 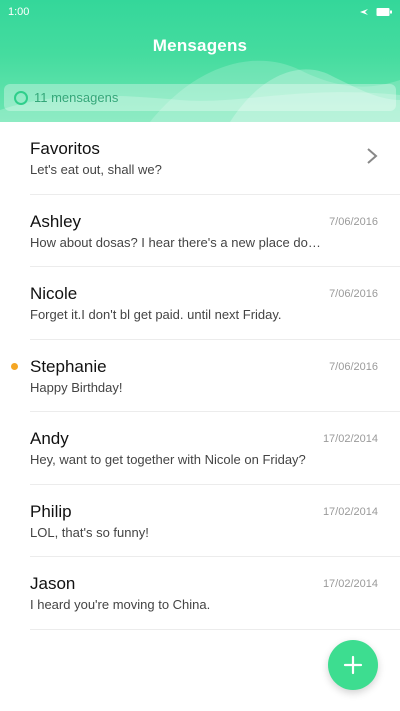 I want to click on conversation-name: Philip, so click(x=51, y=511).